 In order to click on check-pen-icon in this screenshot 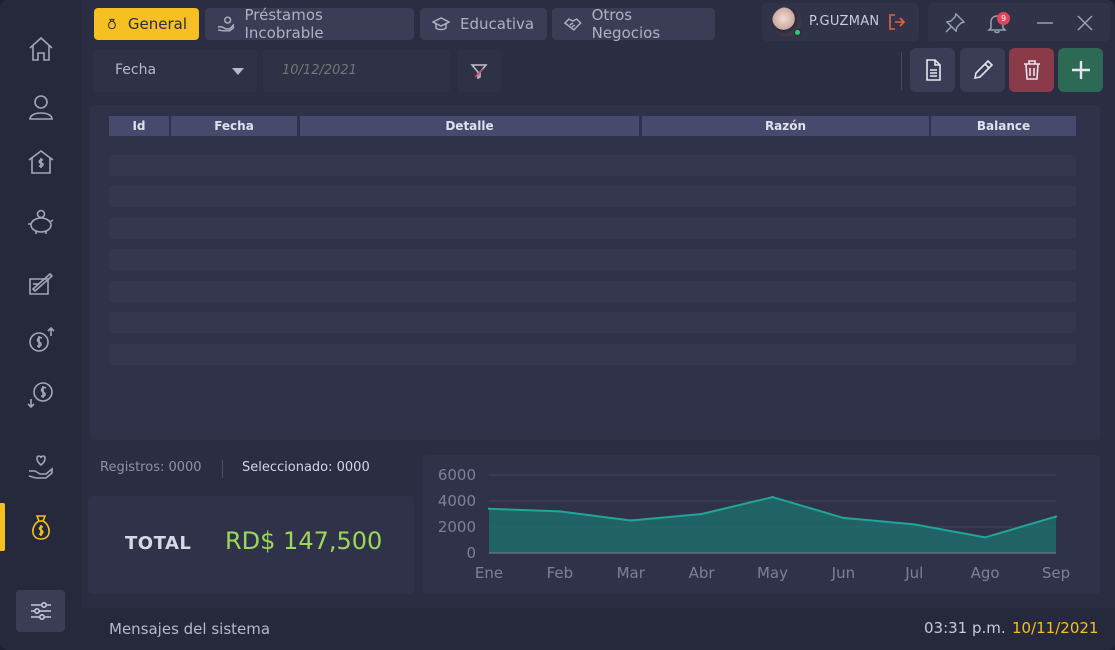, I will do `click(40, 283)`.